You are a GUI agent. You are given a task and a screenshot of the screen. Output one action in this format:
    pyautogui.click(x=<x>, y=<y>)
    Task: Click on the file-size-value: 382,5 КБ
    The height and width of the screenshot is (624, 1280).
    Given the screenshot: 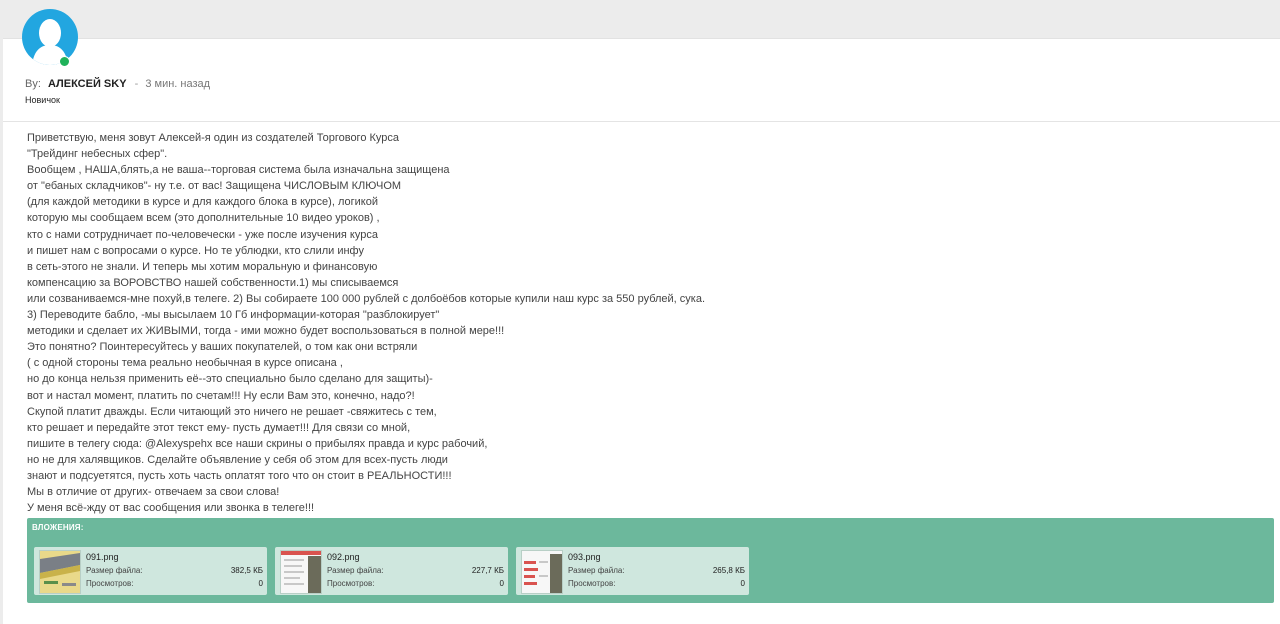 What is the action you would take?
    pyautogui.click(x=246, y=570)
    